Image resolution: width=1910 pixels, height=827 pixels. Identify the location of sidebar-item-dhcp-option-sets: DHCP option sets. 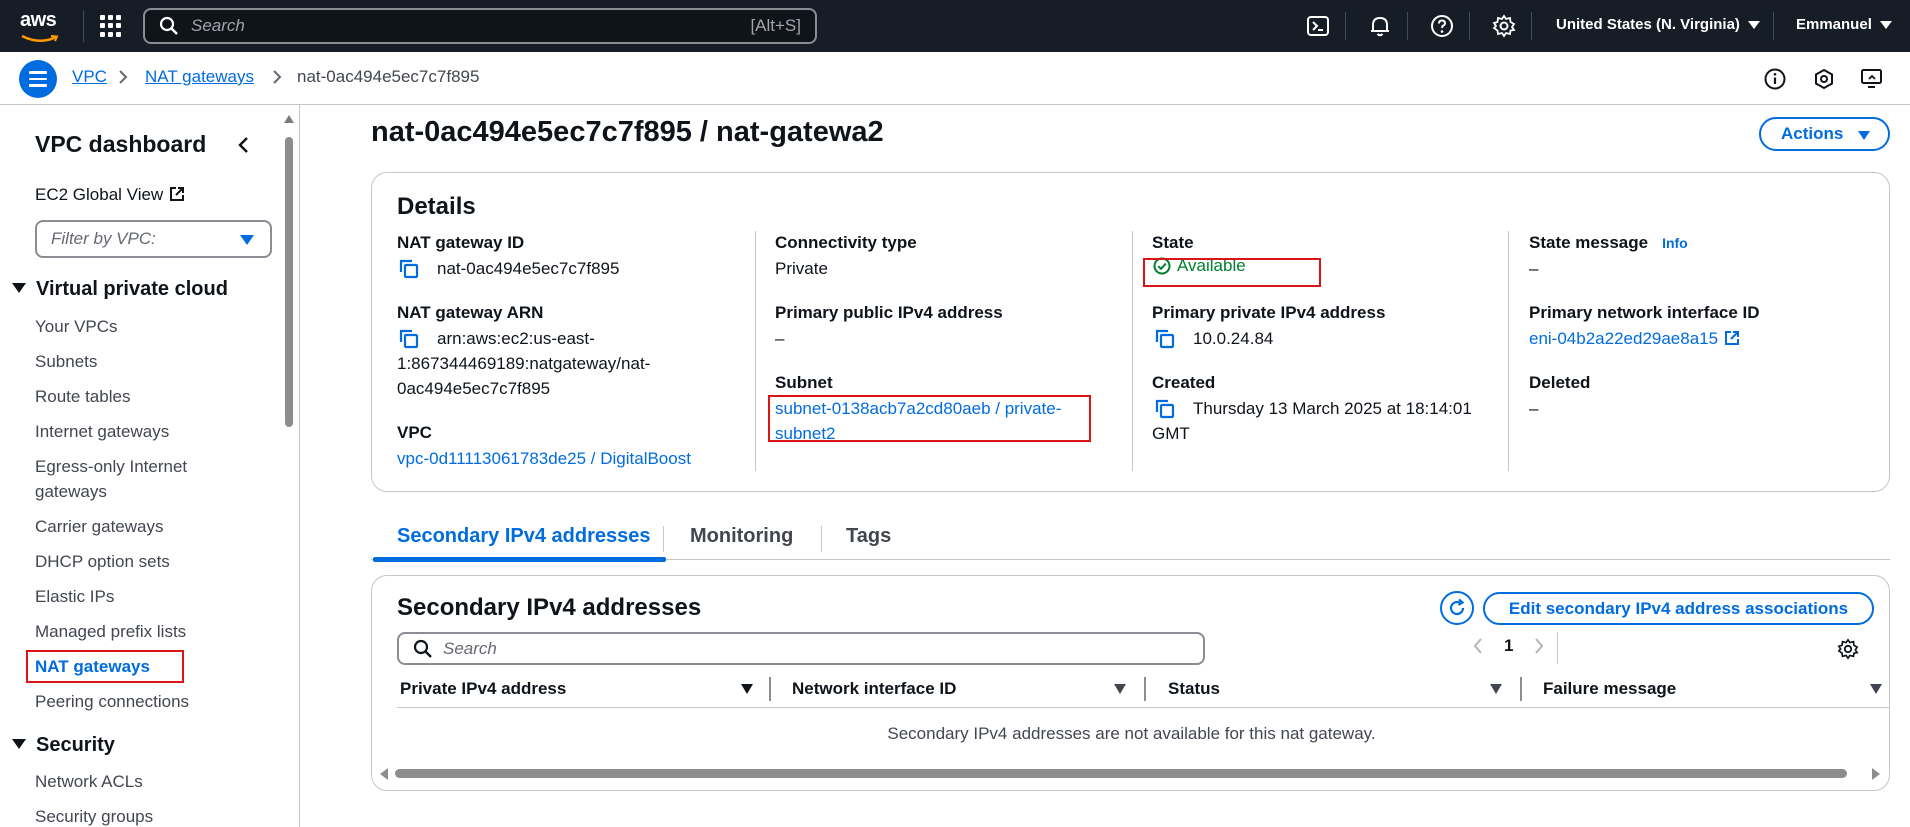
(135, 561).